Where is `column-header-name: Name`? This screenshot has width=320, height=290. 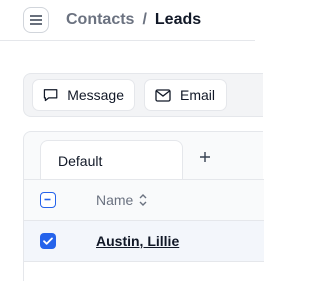 column-header-name: Name is located at coordinates (122, 200).